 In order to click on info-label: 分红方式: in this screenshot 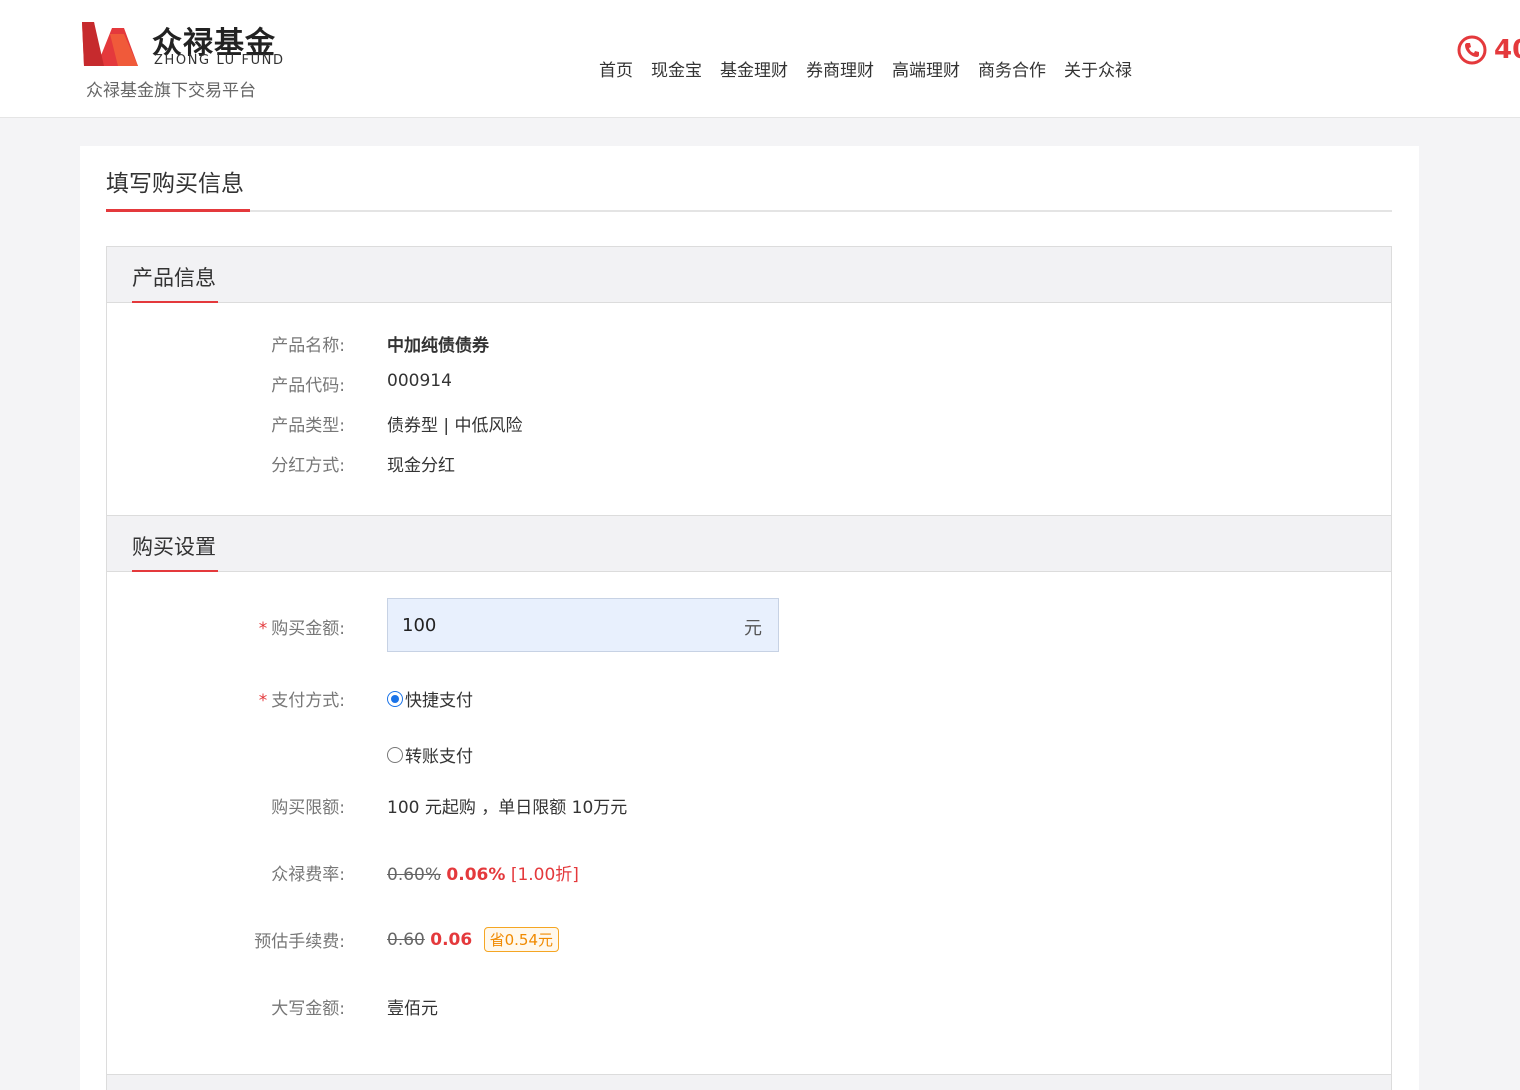, I will do `click(308, 466)`.